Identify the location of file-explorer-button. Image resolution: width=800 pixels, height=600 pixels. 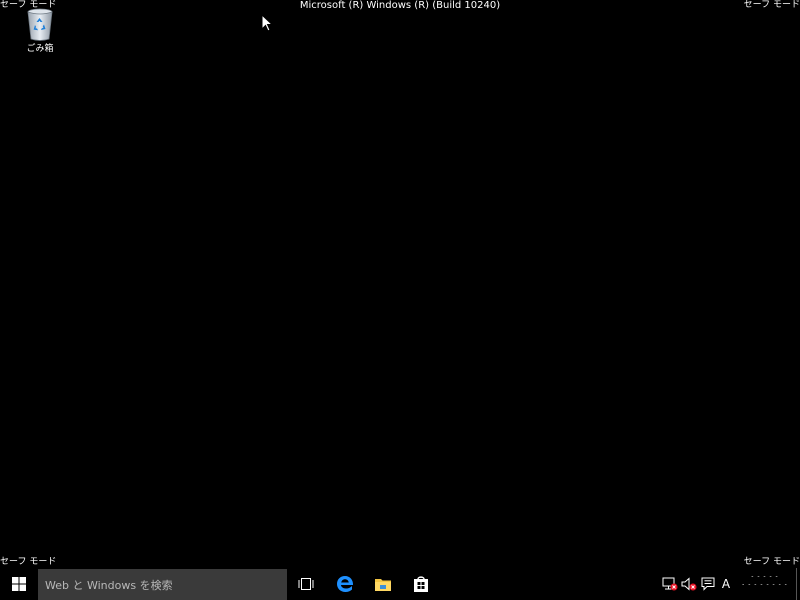
(383, 584).